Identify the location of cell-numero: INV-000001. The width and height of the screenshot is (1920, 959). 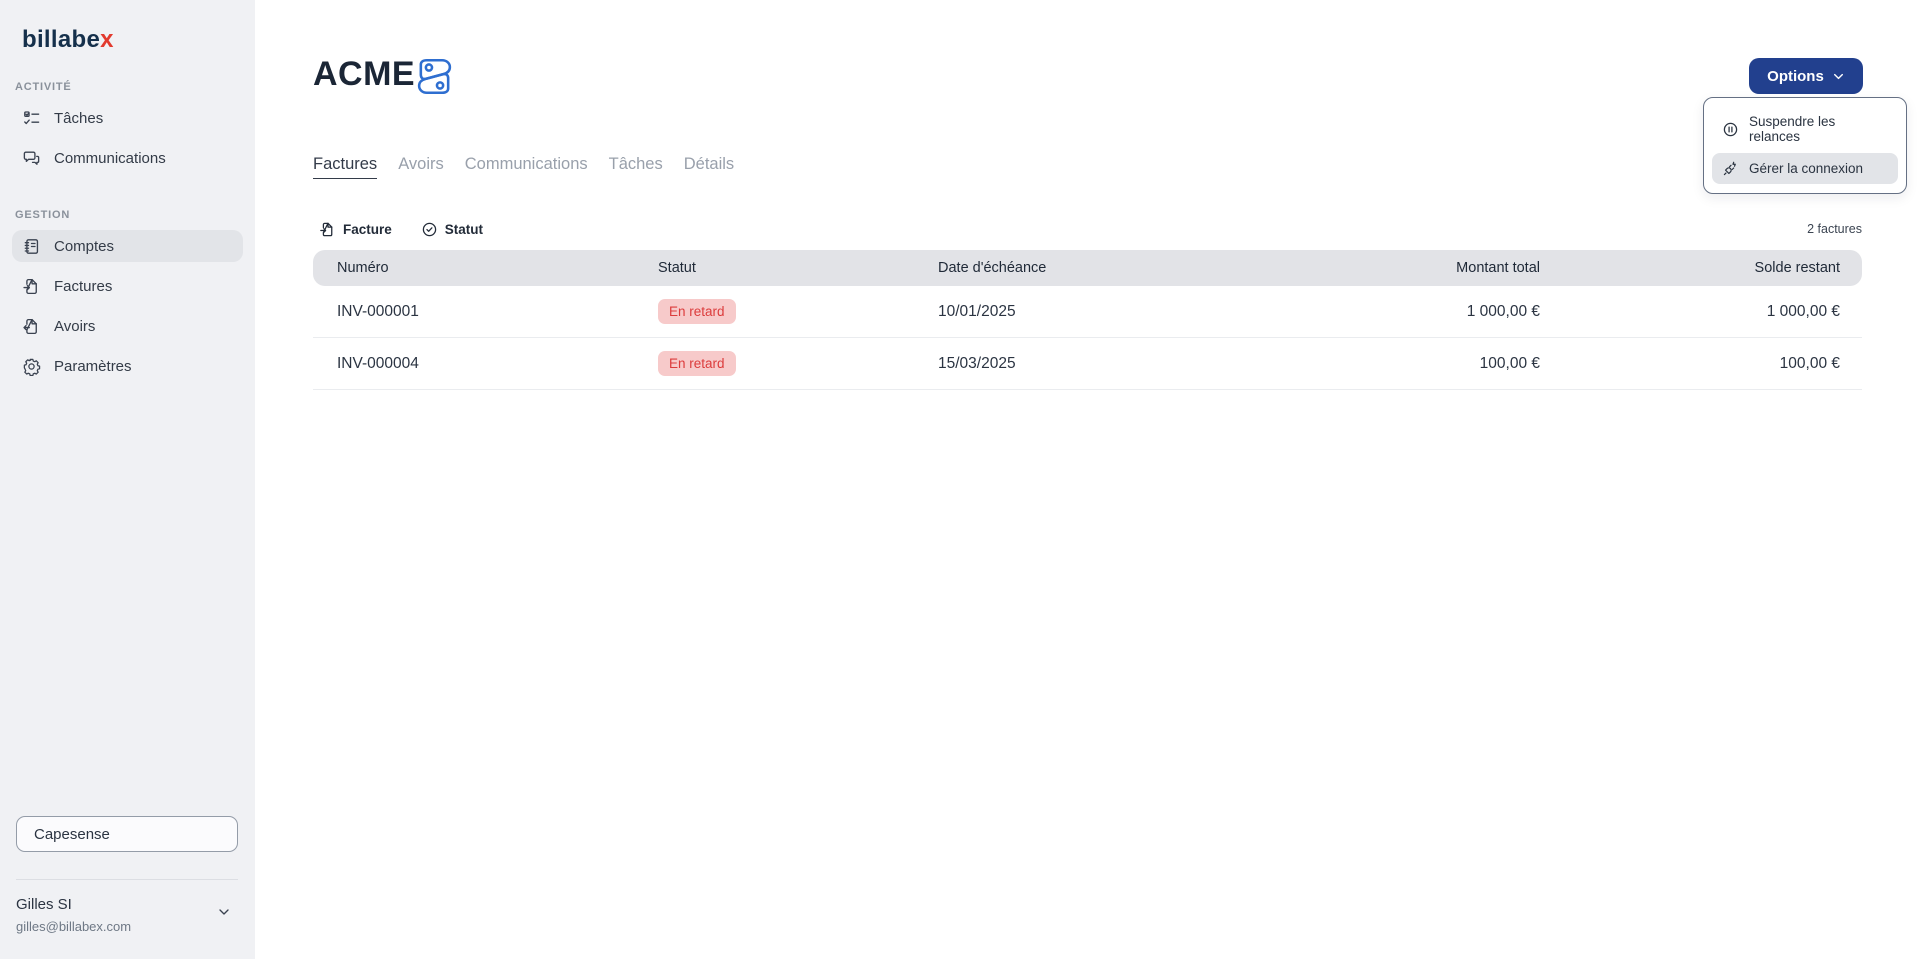
(378, 311).